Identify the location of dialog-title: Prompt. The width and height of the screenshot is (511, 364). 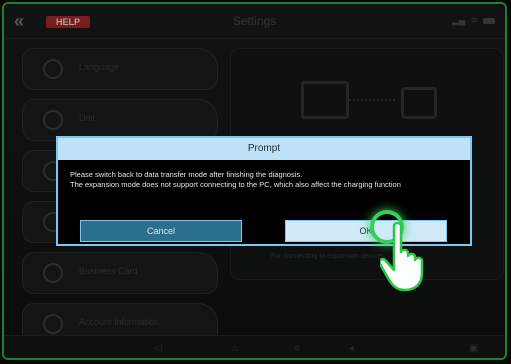
(264, 149).